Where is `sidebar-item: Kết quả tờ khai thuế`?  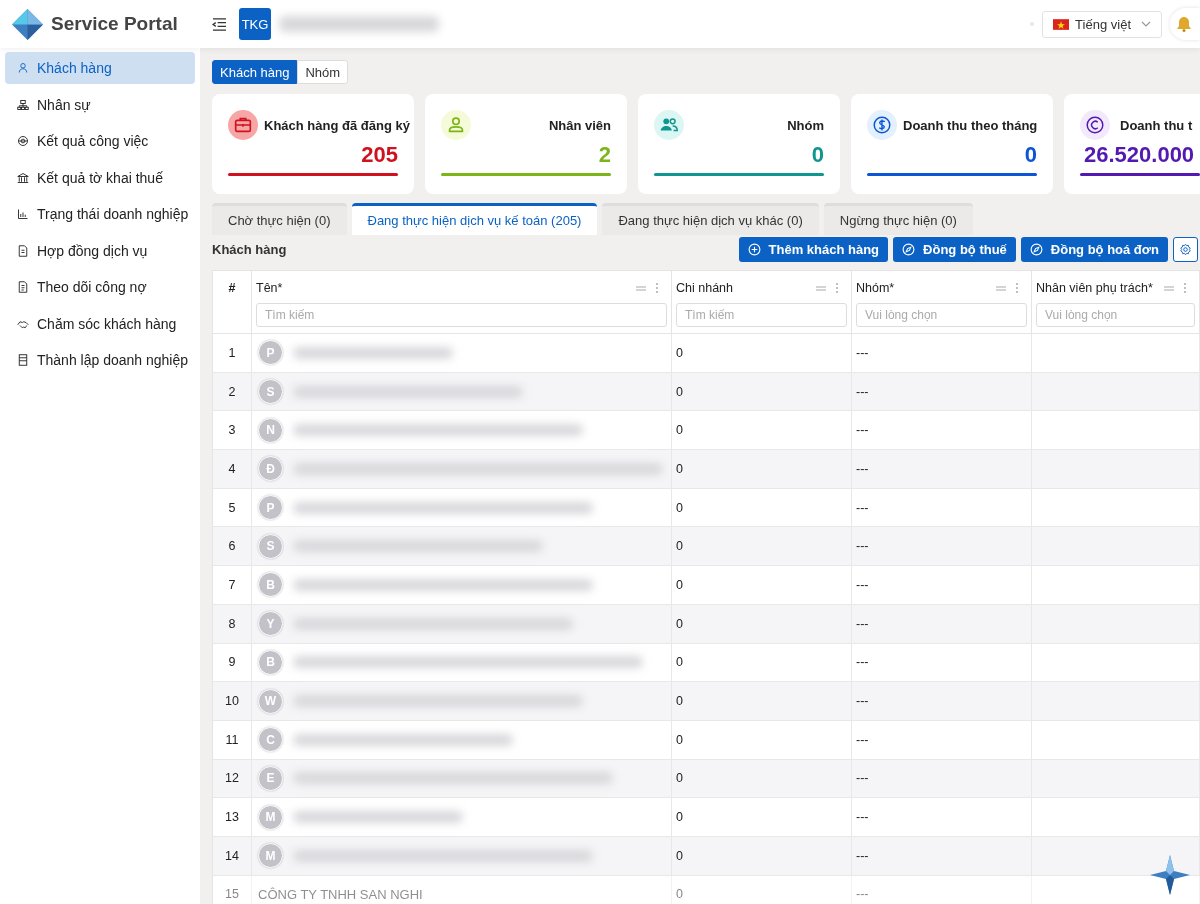 sidebar-item: Kết quả tờ khai thuế is located at coordinates (100, 177).